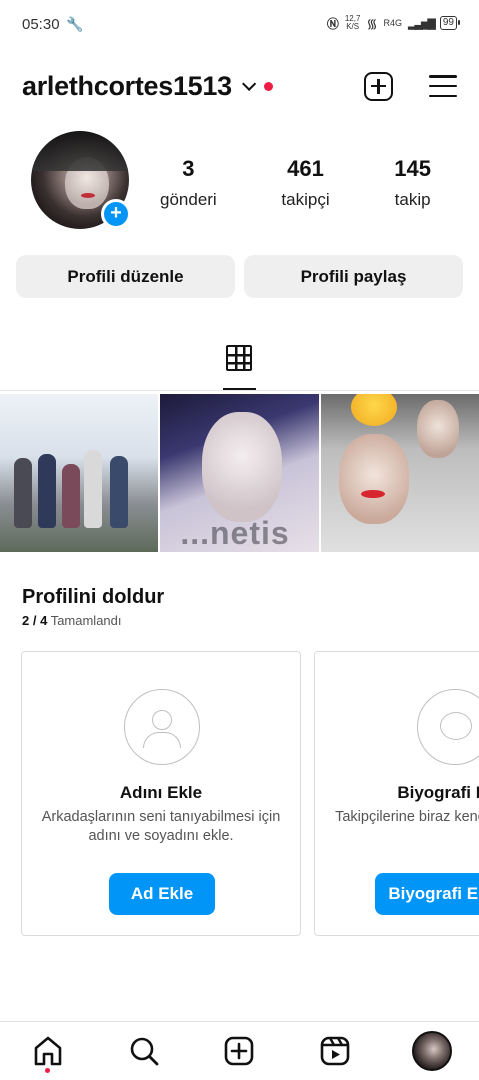  What do you see at coordinates (422, 23) in the screenshot?
I see `signal-icon: ▂▃▅▇` at bounding box center [422, 23].